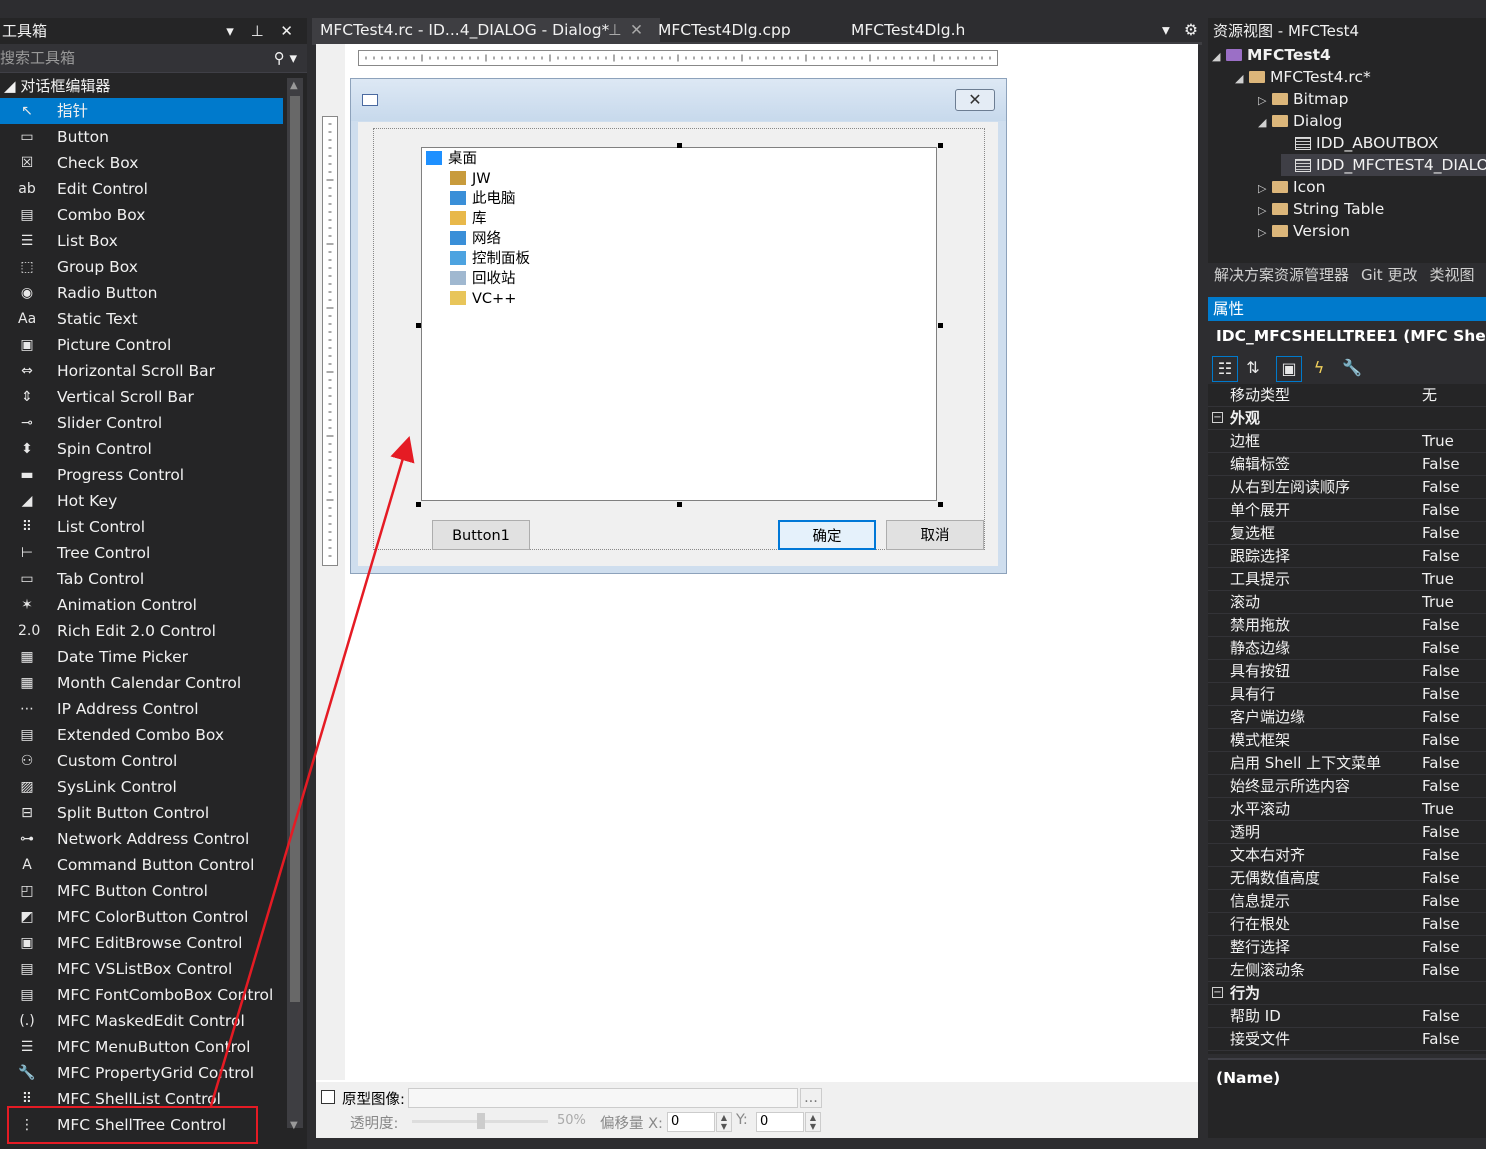 The height and width of the screenshot is (1149, 1486). What do you see at coordinates (1281, 275) in the screenshot?
I see `tab-solution-explorer: 解决方案资源管理器` at bounding box center [1281, 275].